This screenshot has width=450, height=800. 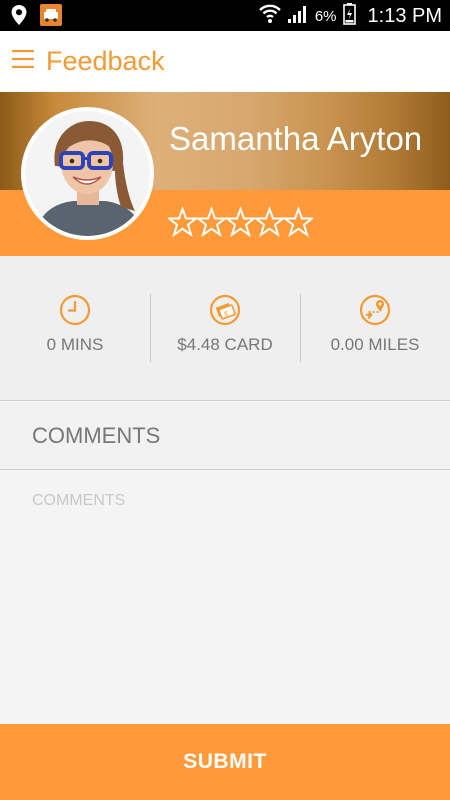 What do you see at coordinates (75, 344) in the screenshot?
I see `stat-duration-label: 0 MINS` at bounding box center [75, 344].